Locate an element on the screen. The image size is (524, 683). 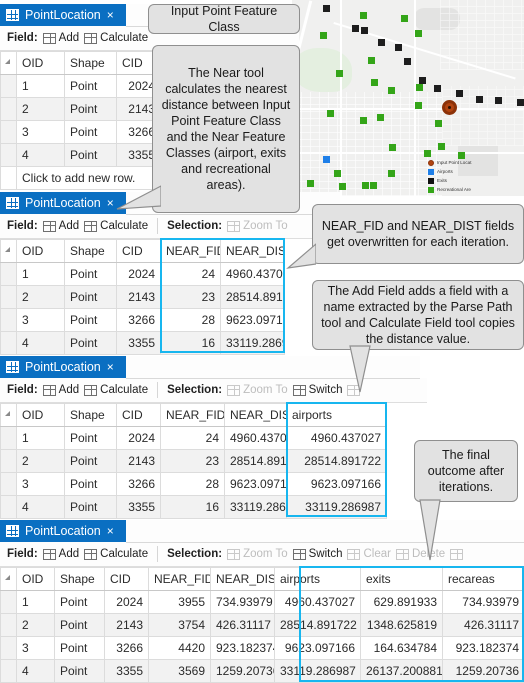
cell-near-fid: 3569 is located at coordinates (179, 671).